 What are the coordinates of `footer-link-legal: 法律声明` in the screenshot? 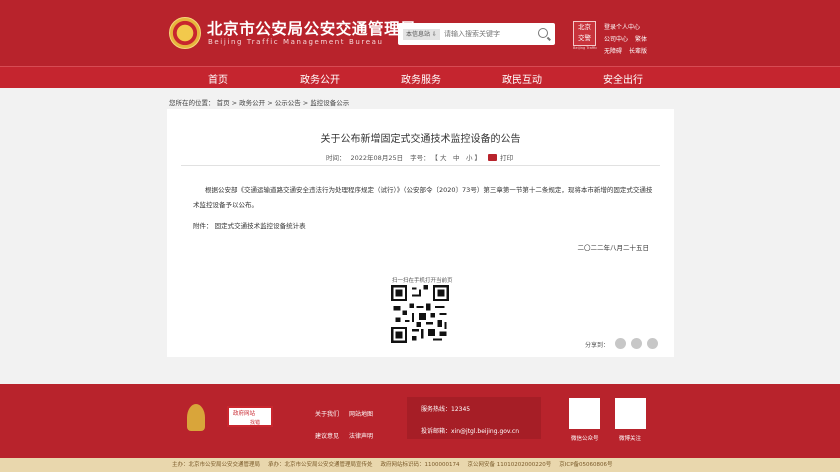 It's located at (366, 437).